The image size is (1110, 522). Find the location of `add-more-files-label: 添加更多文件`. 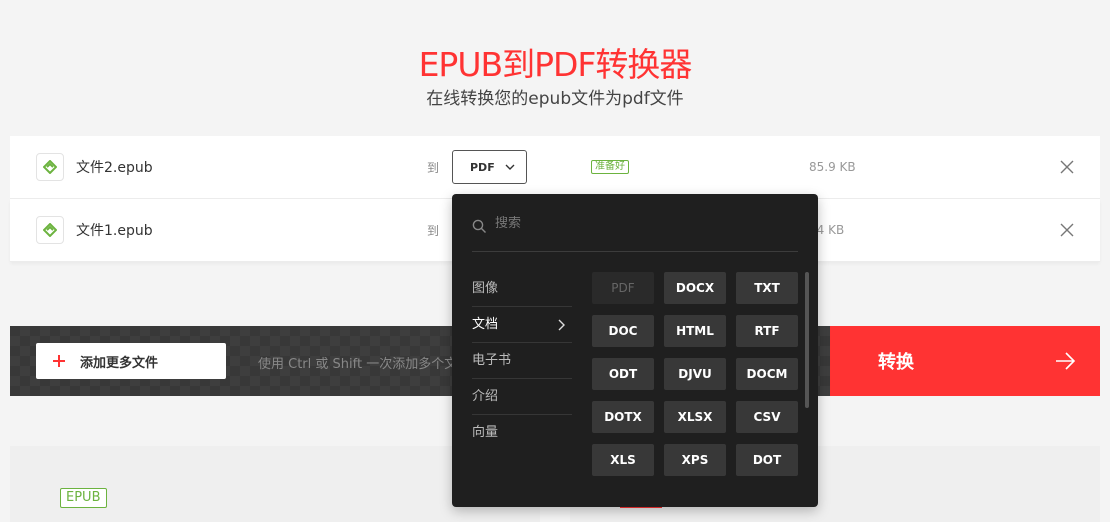

add-more-files-label: 添加更多文件 is located at coordinates (119, 363).